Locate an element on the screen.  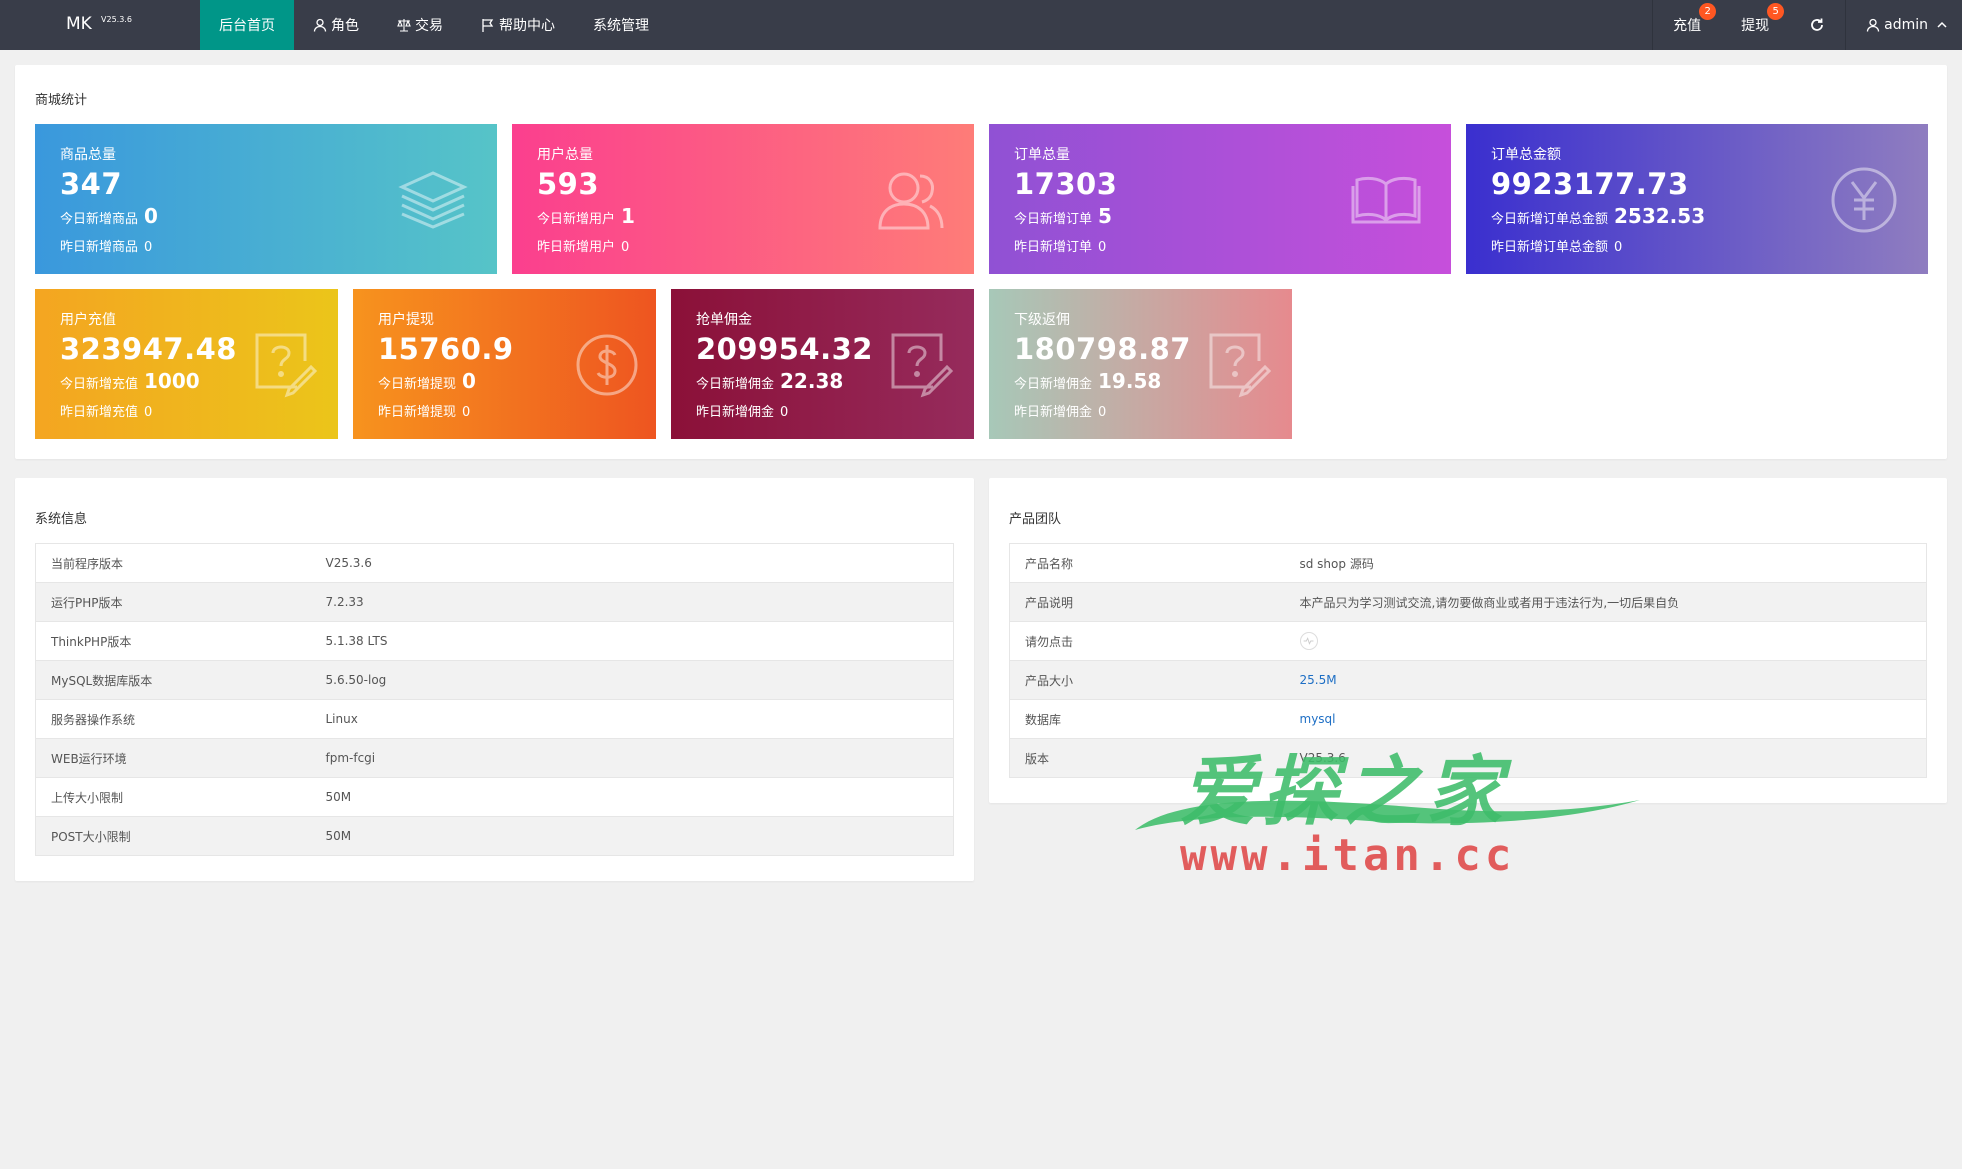
stat-card-products: 商品总量 347 今日新增商品 0 昨日新增商品 0 is located at coordinates (266, 199).